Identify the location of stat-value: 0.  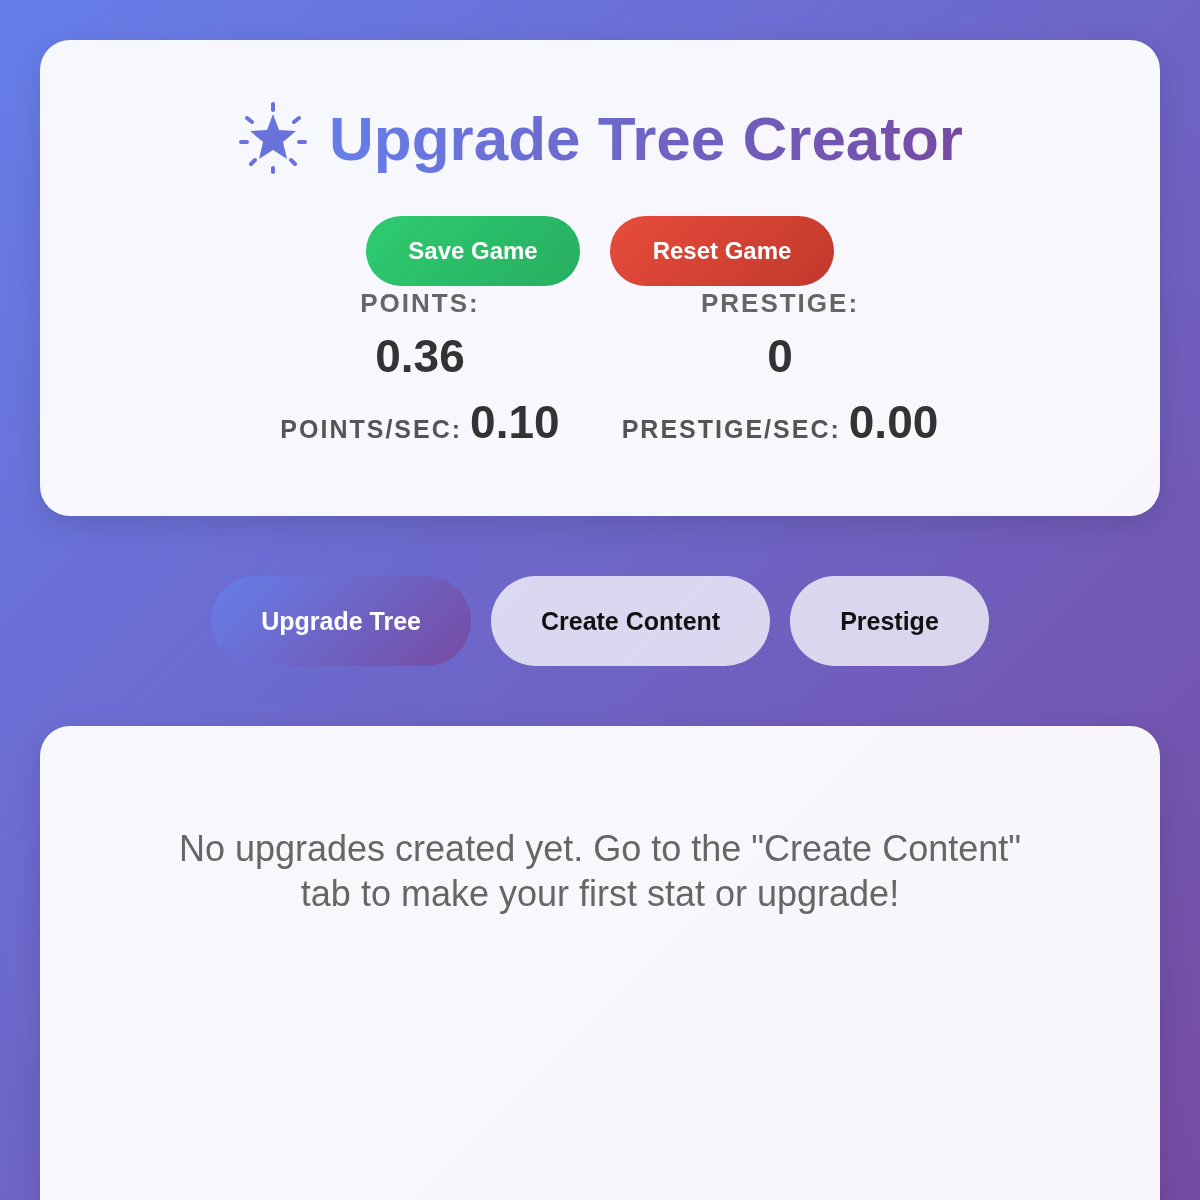
(780, 356).